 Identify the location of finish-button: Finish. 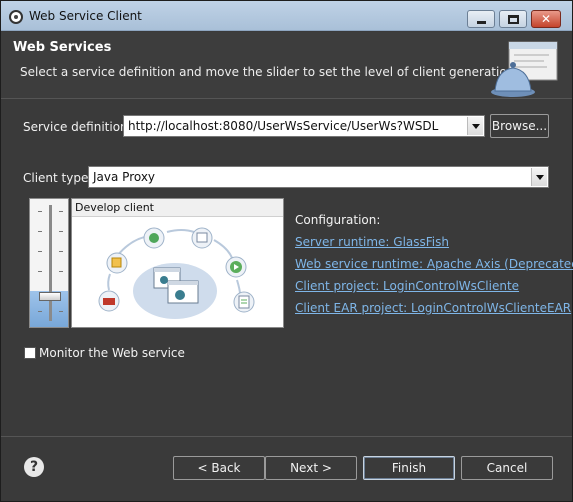
(409, 468).